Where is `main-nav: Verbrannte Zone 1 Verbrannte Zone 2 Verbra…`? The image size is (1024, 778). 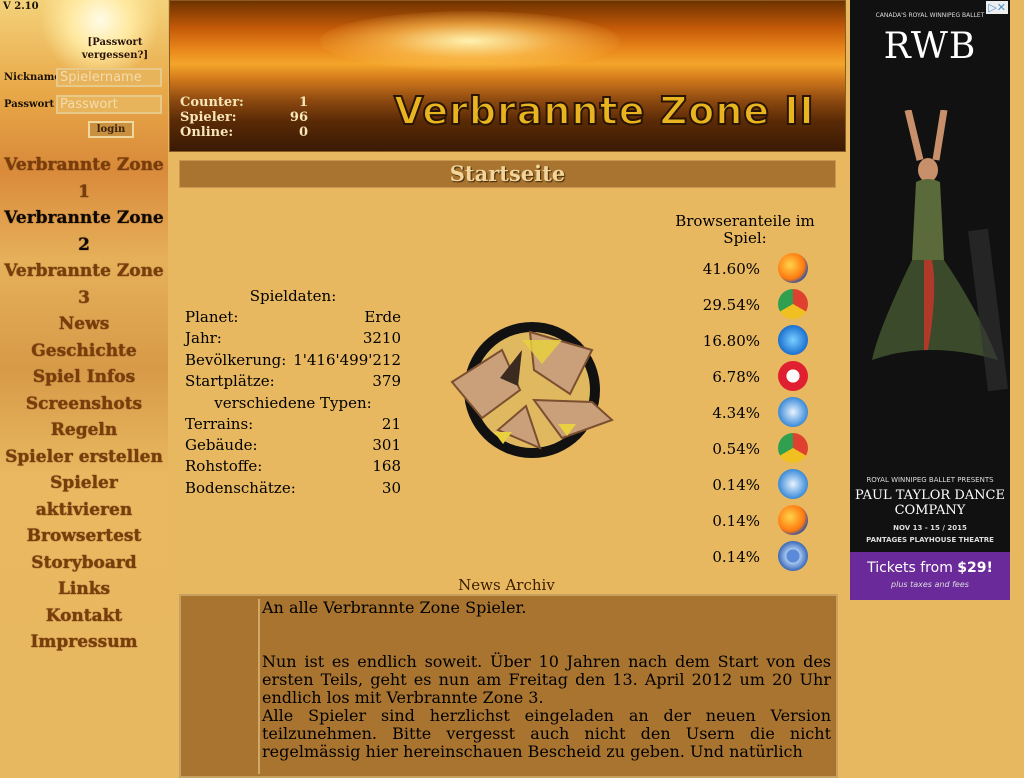 main-nav: Verbrannte Zone 1 Verbrannte Zone 2 Verbra… is located at coordinates (84, 404).